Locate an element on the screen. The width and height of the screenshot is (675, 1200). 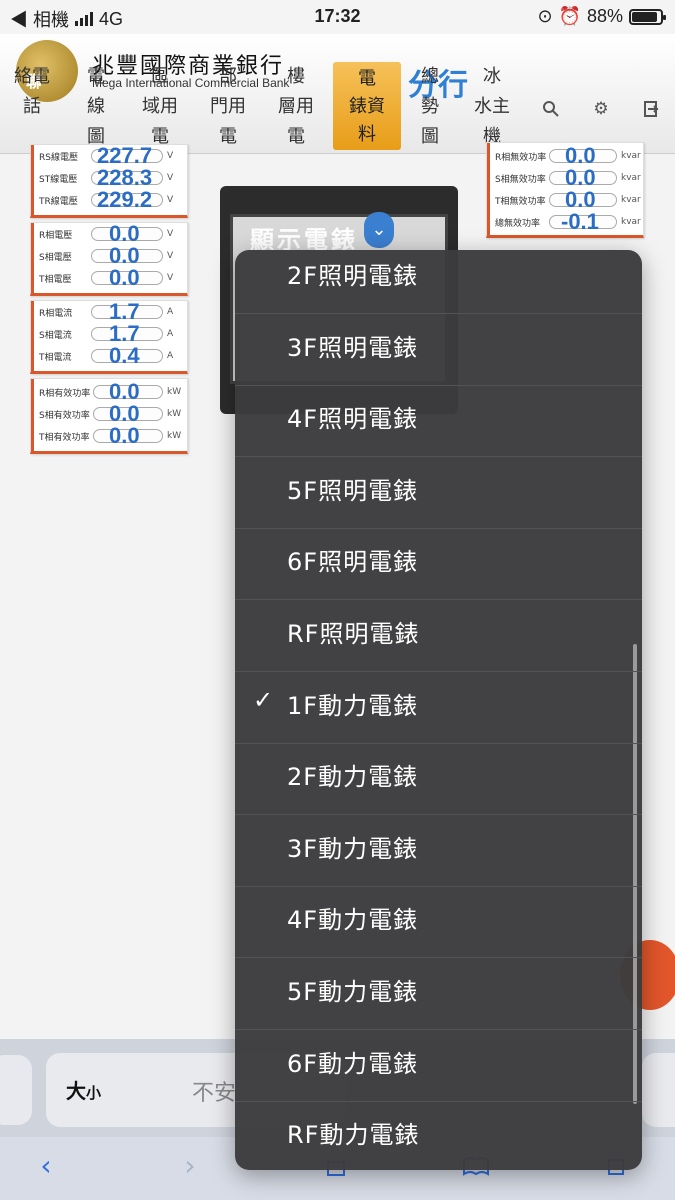
dropdown-option-label: 6F動力電錶 is located at coordinates (353, 1063).